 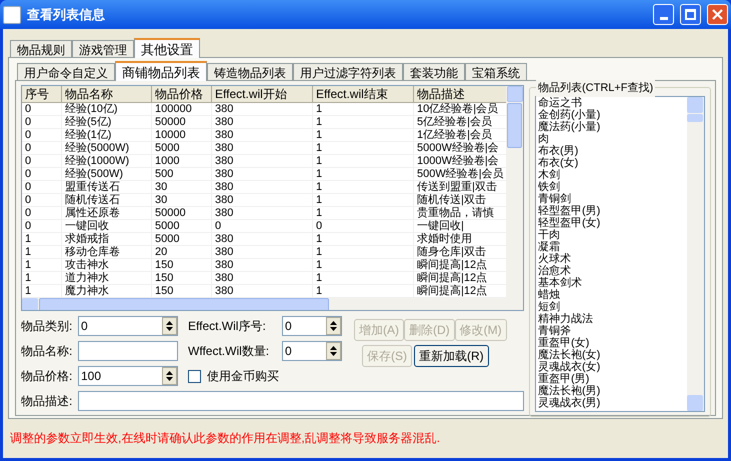 What do you see at coordinates (612, 223) in the screenshot?
I see `list-item: 轻型盔甲(女)` at bounding box center [612, 223].